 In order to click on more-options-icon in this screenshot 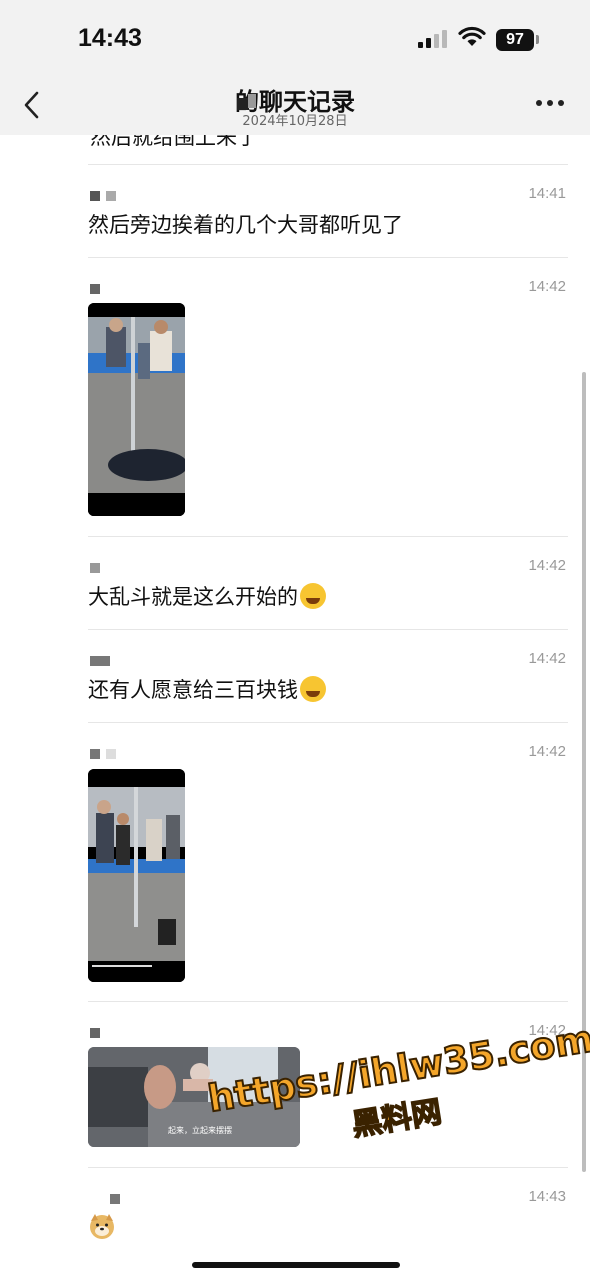, I will do `click(551, 104)`.